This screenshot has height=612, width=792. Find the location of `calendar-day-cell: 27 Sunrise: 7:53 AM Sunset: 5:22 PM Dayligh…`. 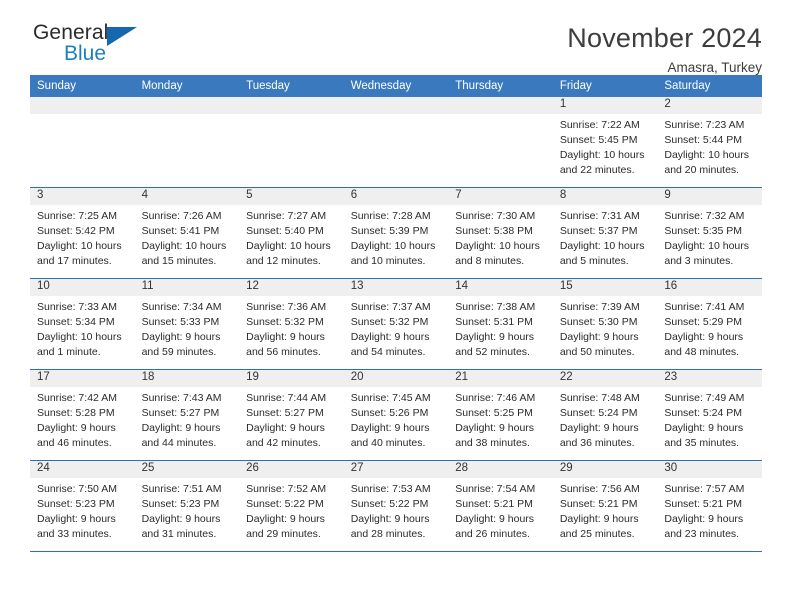

calendar-day-cell: 27 Sunrise: 7:53 AM Sunset: 5:22 PM Dayligh… is located at coordinates (396, 506).